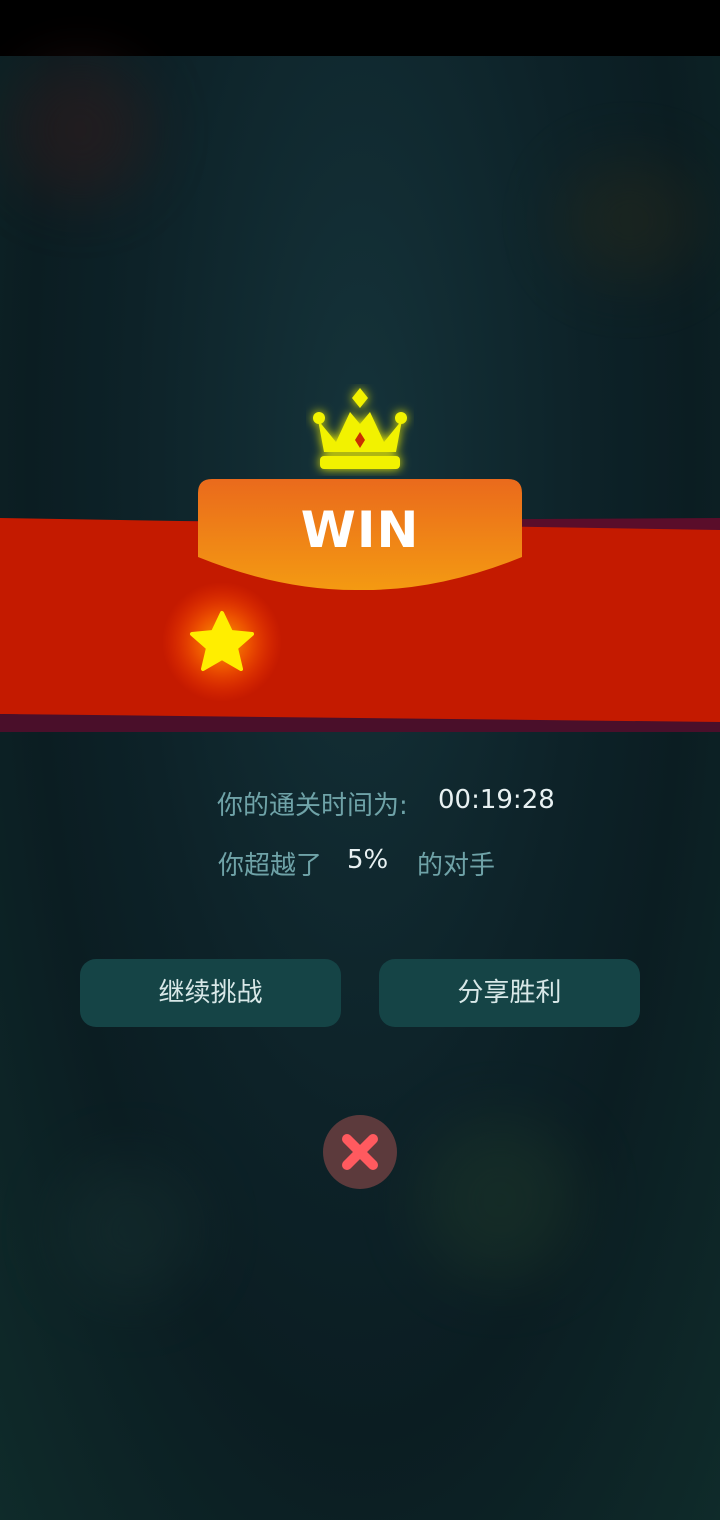  Describe the element at coordinates (496, 800) in the screenshot. I see `clear-time-value: 00:19:28` at that location.